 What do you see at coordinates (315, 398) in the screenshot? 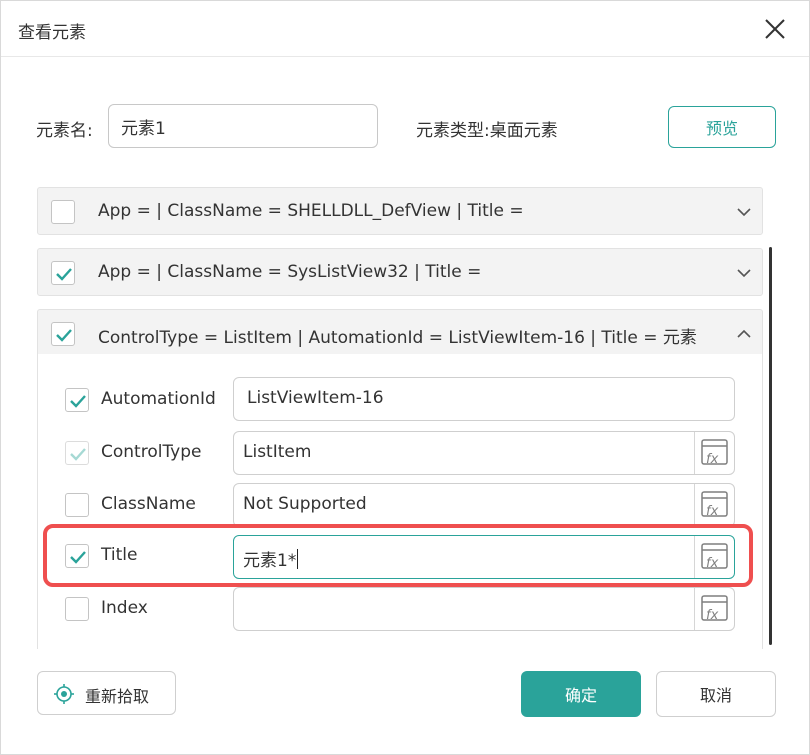
I see `property-value: ListViewItem-16` at bounding box center [315, 398].